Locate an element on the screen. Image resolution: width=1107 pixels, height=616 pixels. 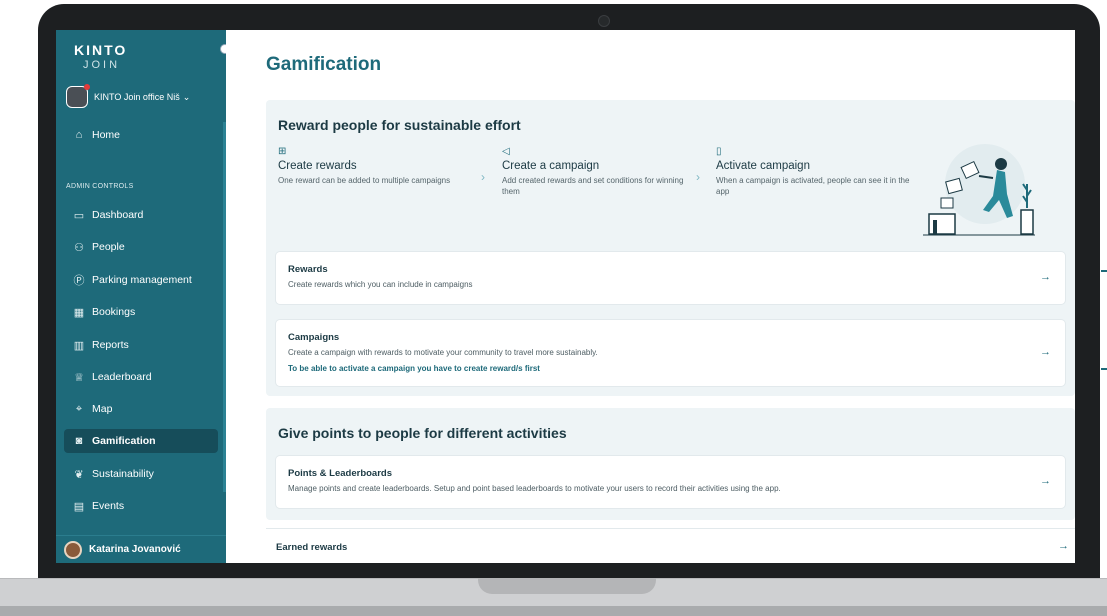
card-title: Rewards is located at coordinates (308, 269).